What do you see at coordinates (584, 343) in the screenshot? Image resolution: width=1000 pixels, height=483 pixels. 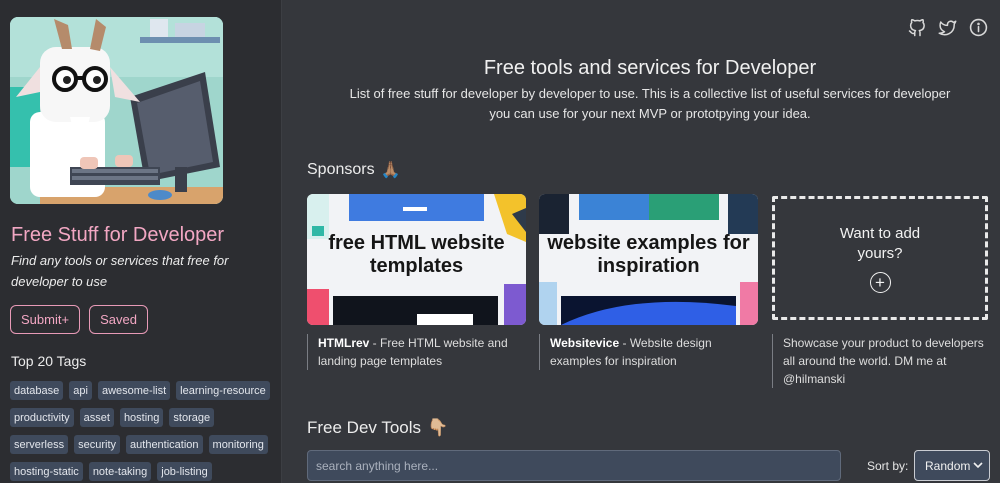 I see `sponsor-websitevice-link: Websitevice` at bounding box center [584, 343].